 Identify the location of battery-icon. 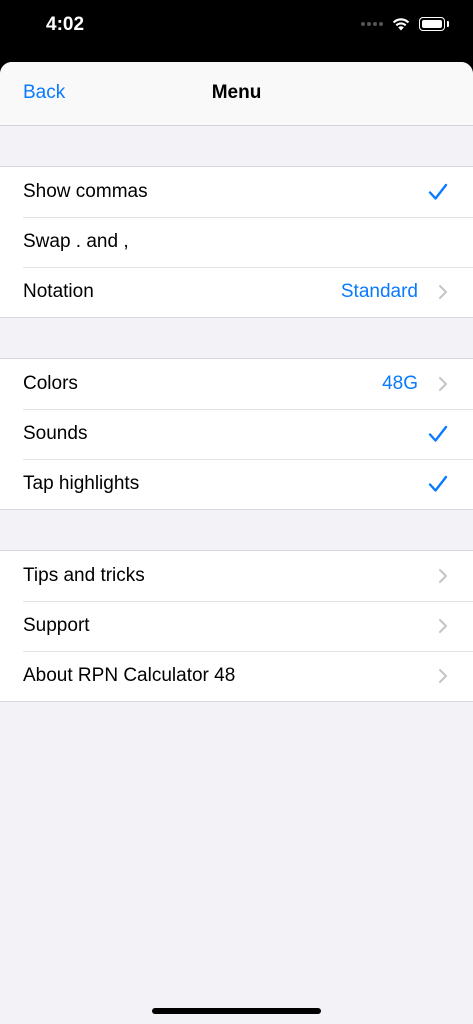
(434, 24).